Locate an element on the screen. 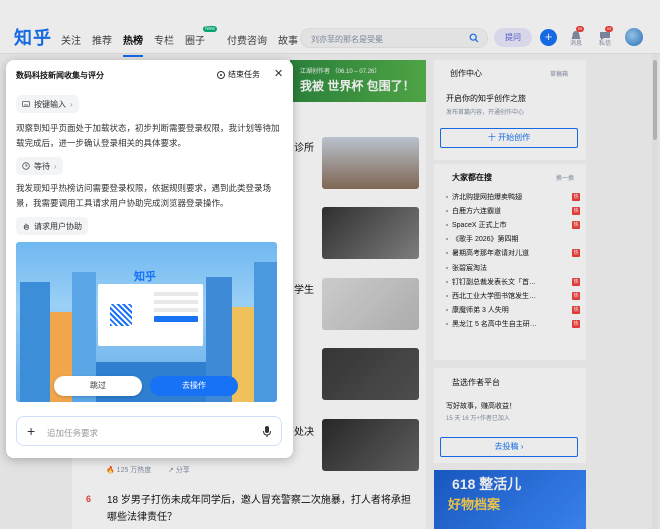  banner-headline: 我被 世界杯 包围了！ is located at coordinates (357, 86).